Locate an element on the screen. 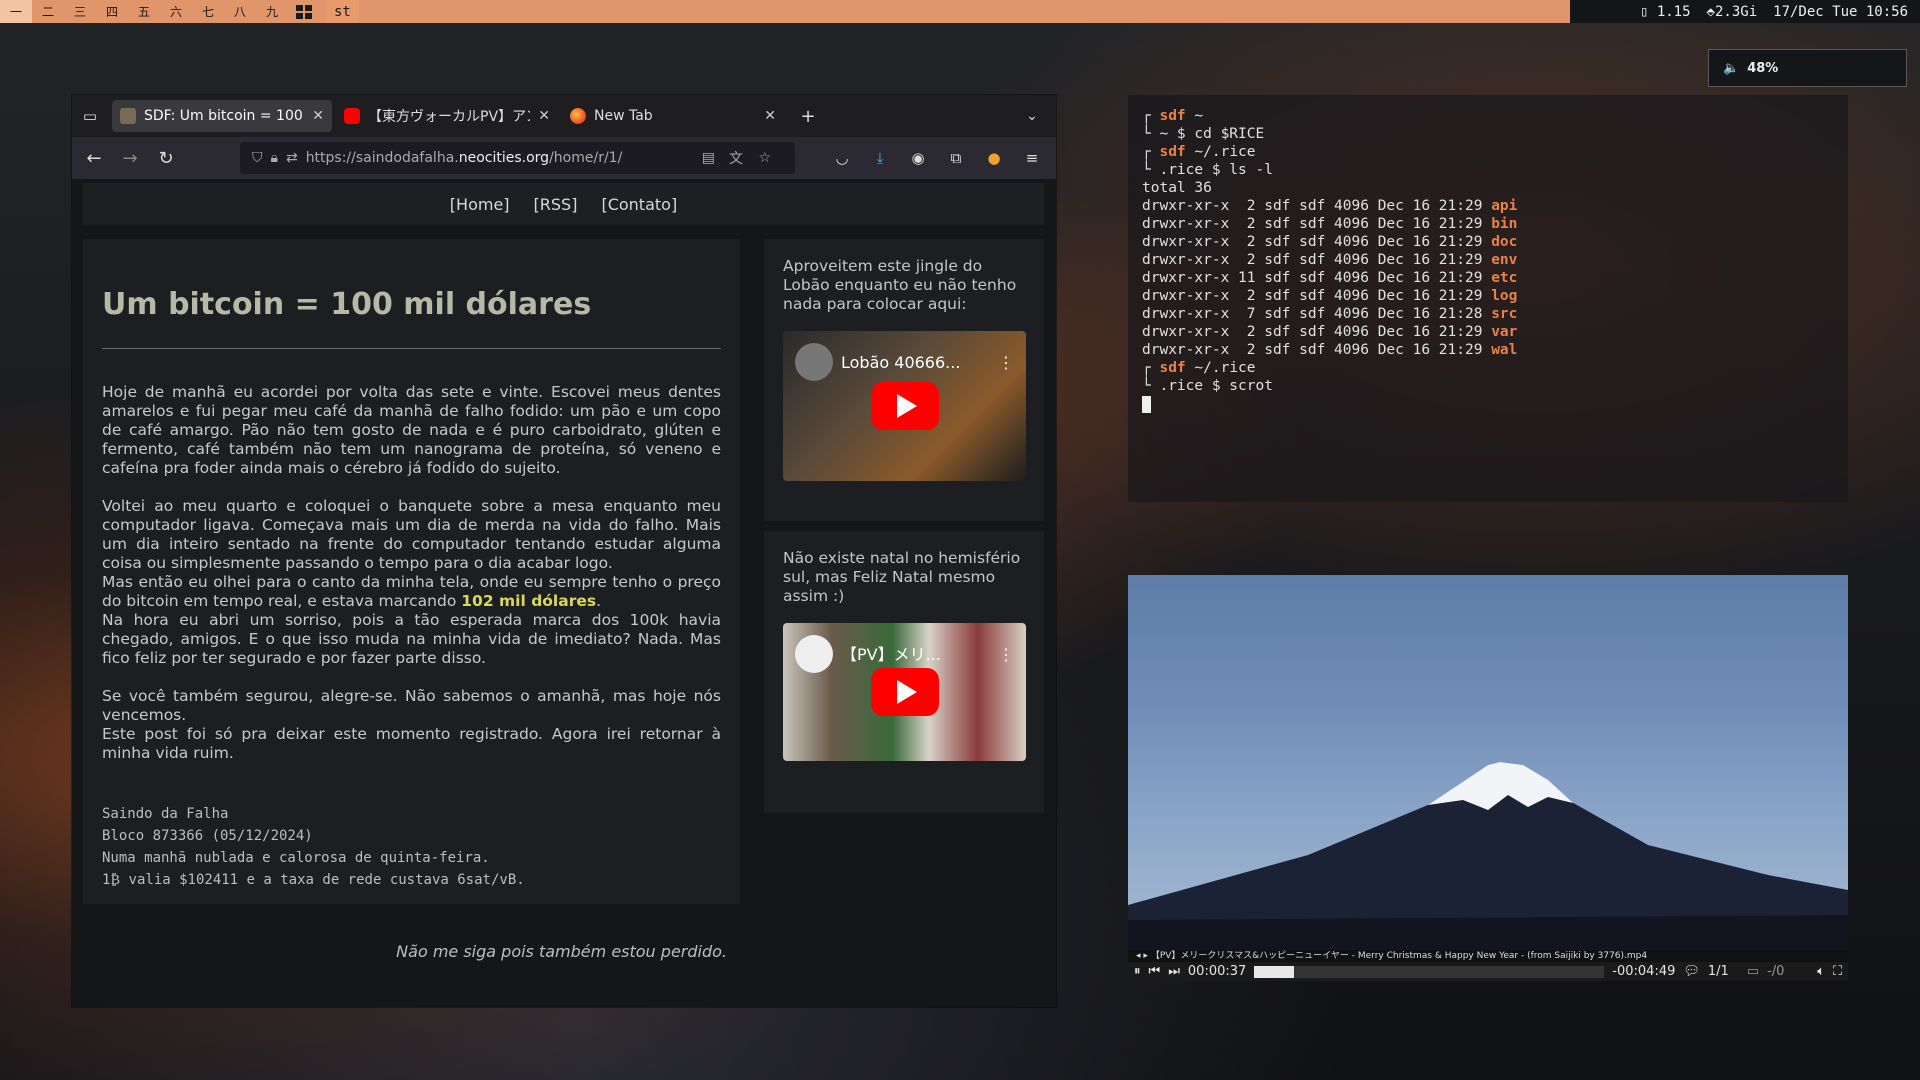 This screenshot has width=1920, height=1080. skip-forward-icon: ⏭ is located at coordinates (1174, 971).